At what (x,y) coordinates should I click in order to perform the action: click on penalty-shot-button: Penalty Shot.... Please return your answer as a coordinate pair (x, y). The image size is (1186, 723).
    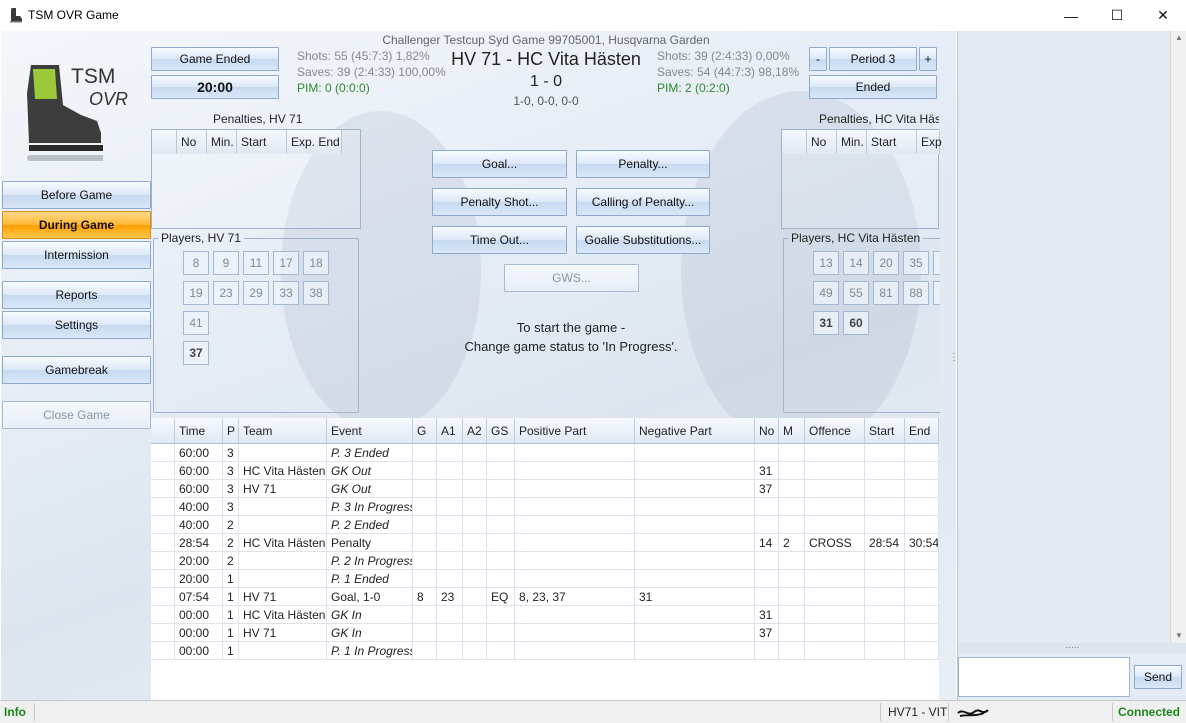
    Looking at the image, I should click on (499, 202).